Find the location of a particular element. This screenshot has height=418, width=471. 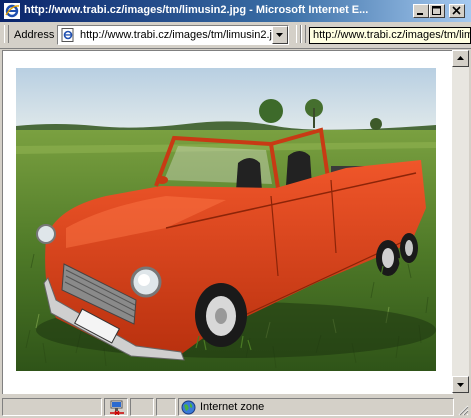

close-icon is located at coordinates (456, 10).